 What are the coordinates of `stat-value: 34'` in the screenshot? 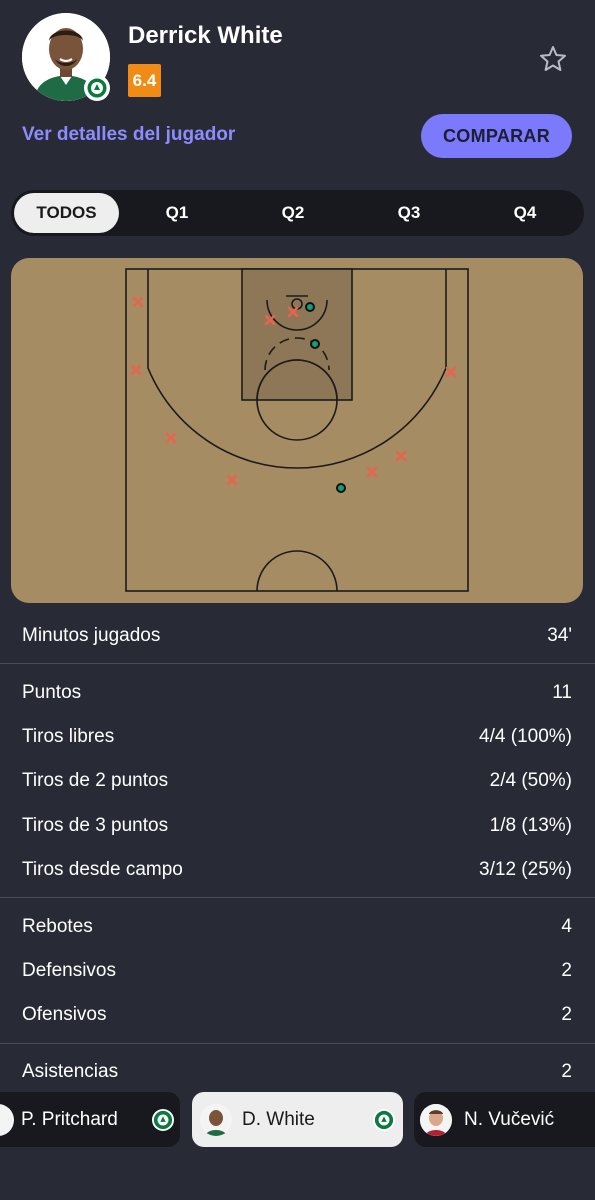 It's located at (559, 636).